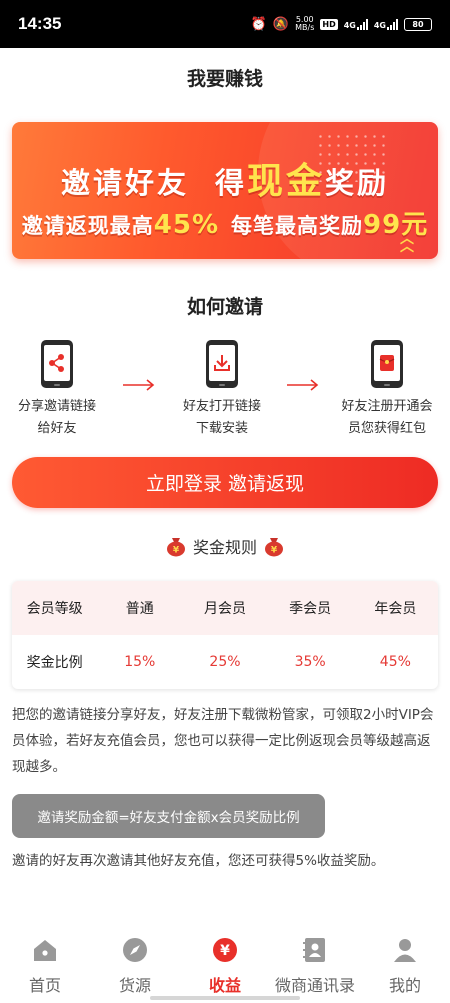 This screenshot has height=1003, width=450. What do you see at coordinates (314, 985) in the screenshot?
I see `nav-label: 微商通讯录` at bounding box center [314, 985].